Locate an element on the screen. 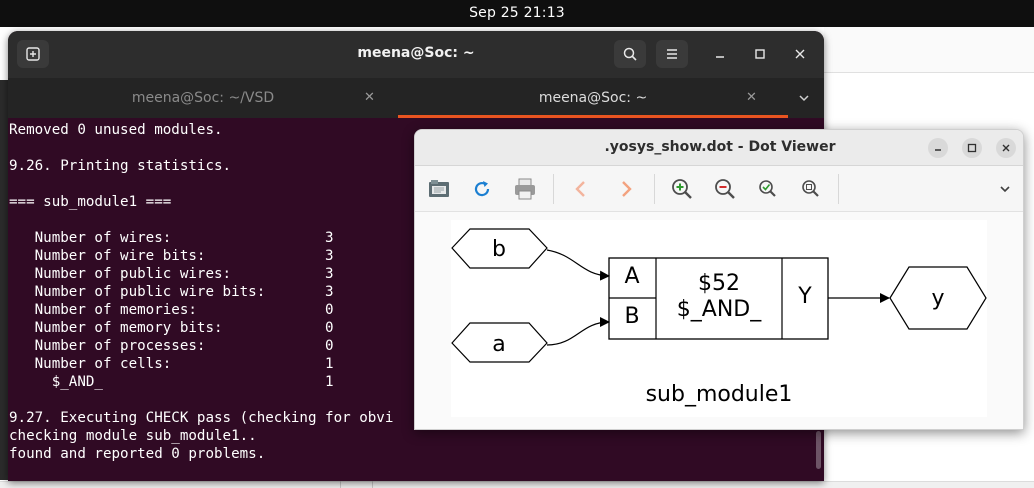  node-label-y: y is located at coordinates (937, 298).